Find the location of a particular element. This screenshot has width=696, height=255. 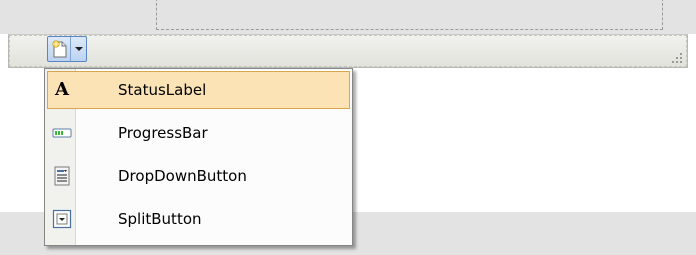

menu-item-dropdownbutton: DropDownButton is located at coordinates (198, 176).